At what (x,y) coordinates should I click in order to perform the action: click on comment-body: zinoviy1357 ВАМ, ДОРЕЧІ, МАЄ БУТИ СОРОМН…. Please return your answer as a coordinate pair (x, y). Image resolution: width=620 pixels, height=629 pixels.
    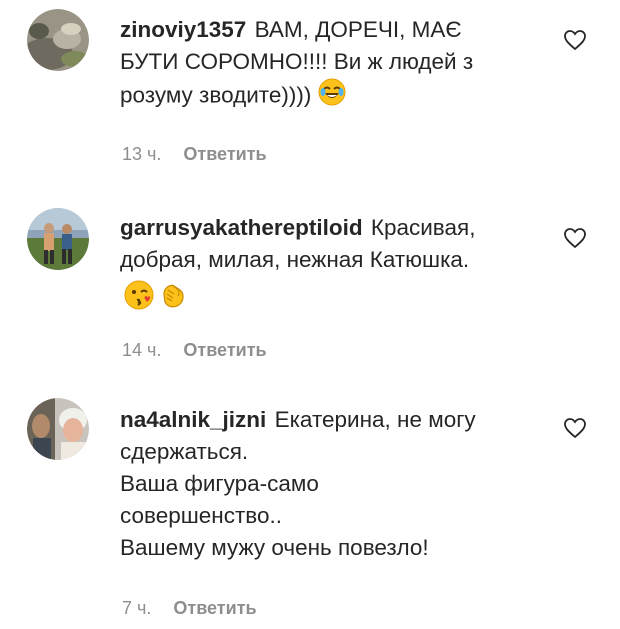
    Looking at the image, I should click on (355, 64).